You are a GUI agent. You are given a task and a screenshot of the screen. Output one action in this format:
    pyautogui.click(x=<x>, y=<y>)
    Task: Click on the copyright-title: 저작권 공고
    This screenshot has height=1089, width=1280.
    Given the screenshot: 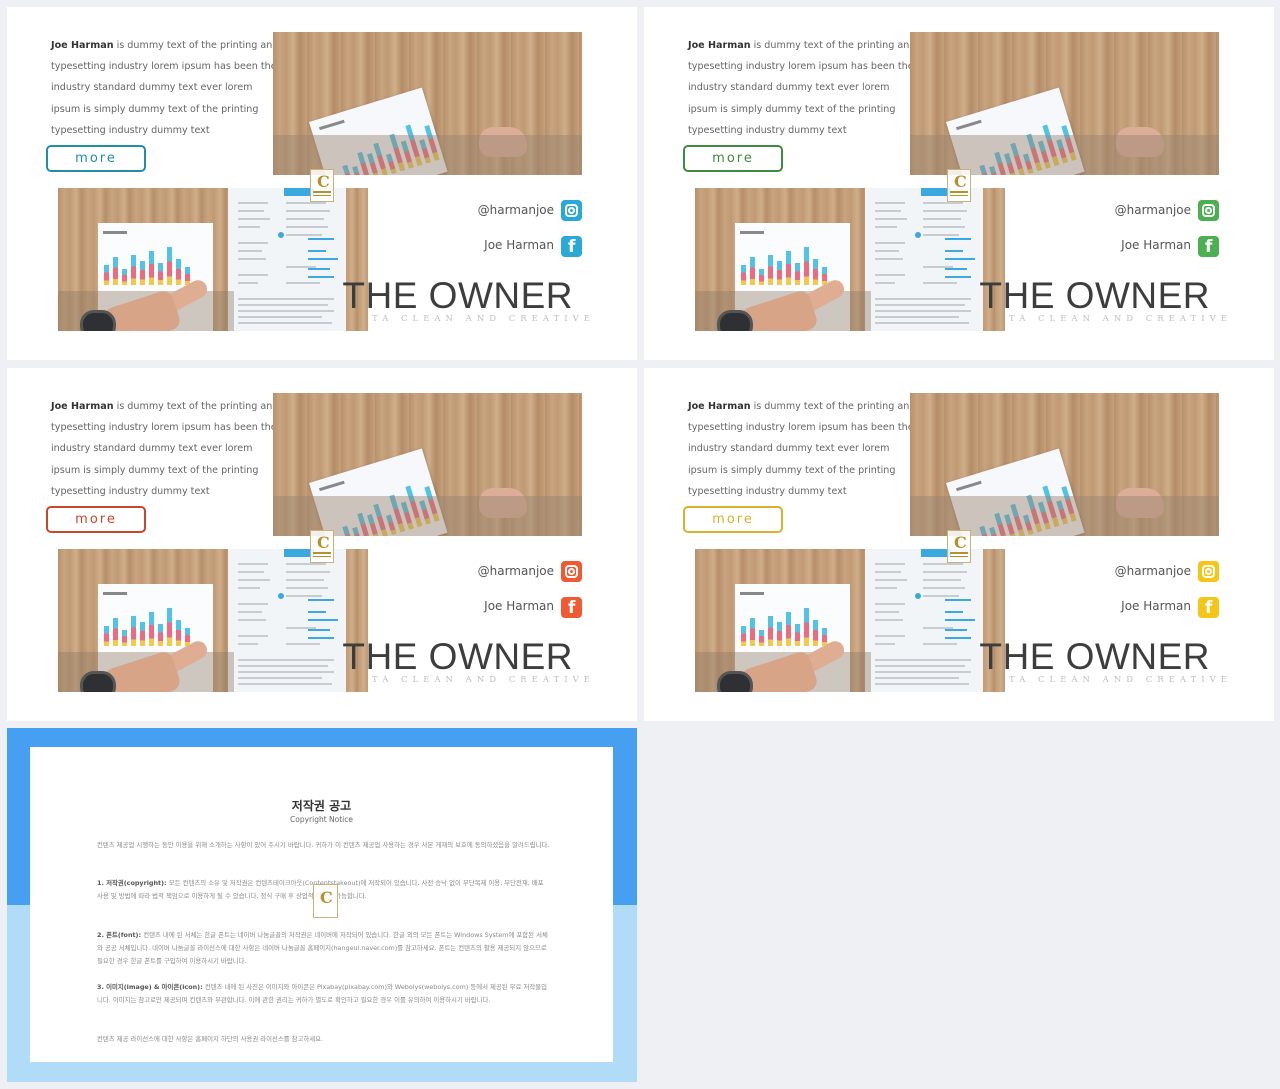 What is the action you would take?
    pyautogui.click(x=321, y=806)
    